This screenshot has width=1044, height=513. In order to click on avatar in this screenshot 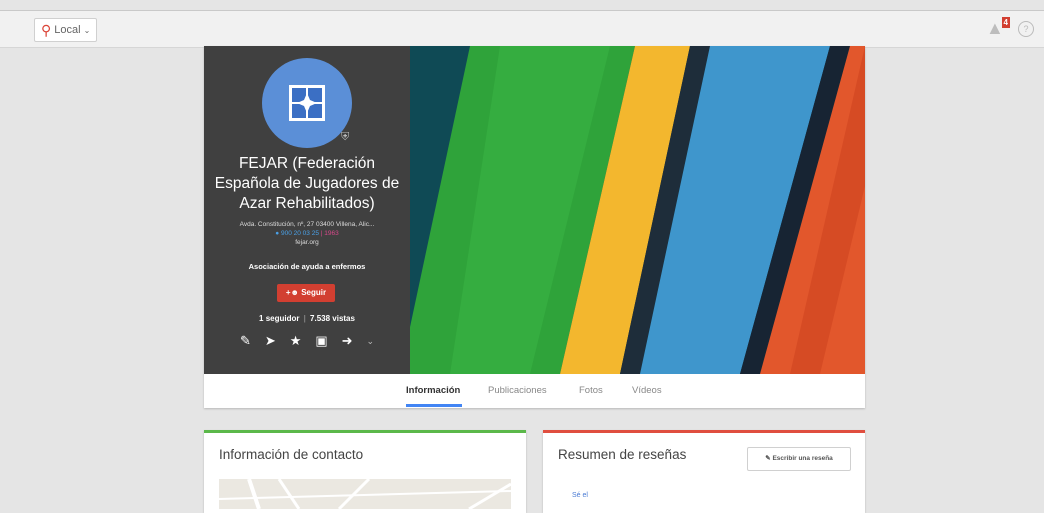, I will do `click(307, 103)`.